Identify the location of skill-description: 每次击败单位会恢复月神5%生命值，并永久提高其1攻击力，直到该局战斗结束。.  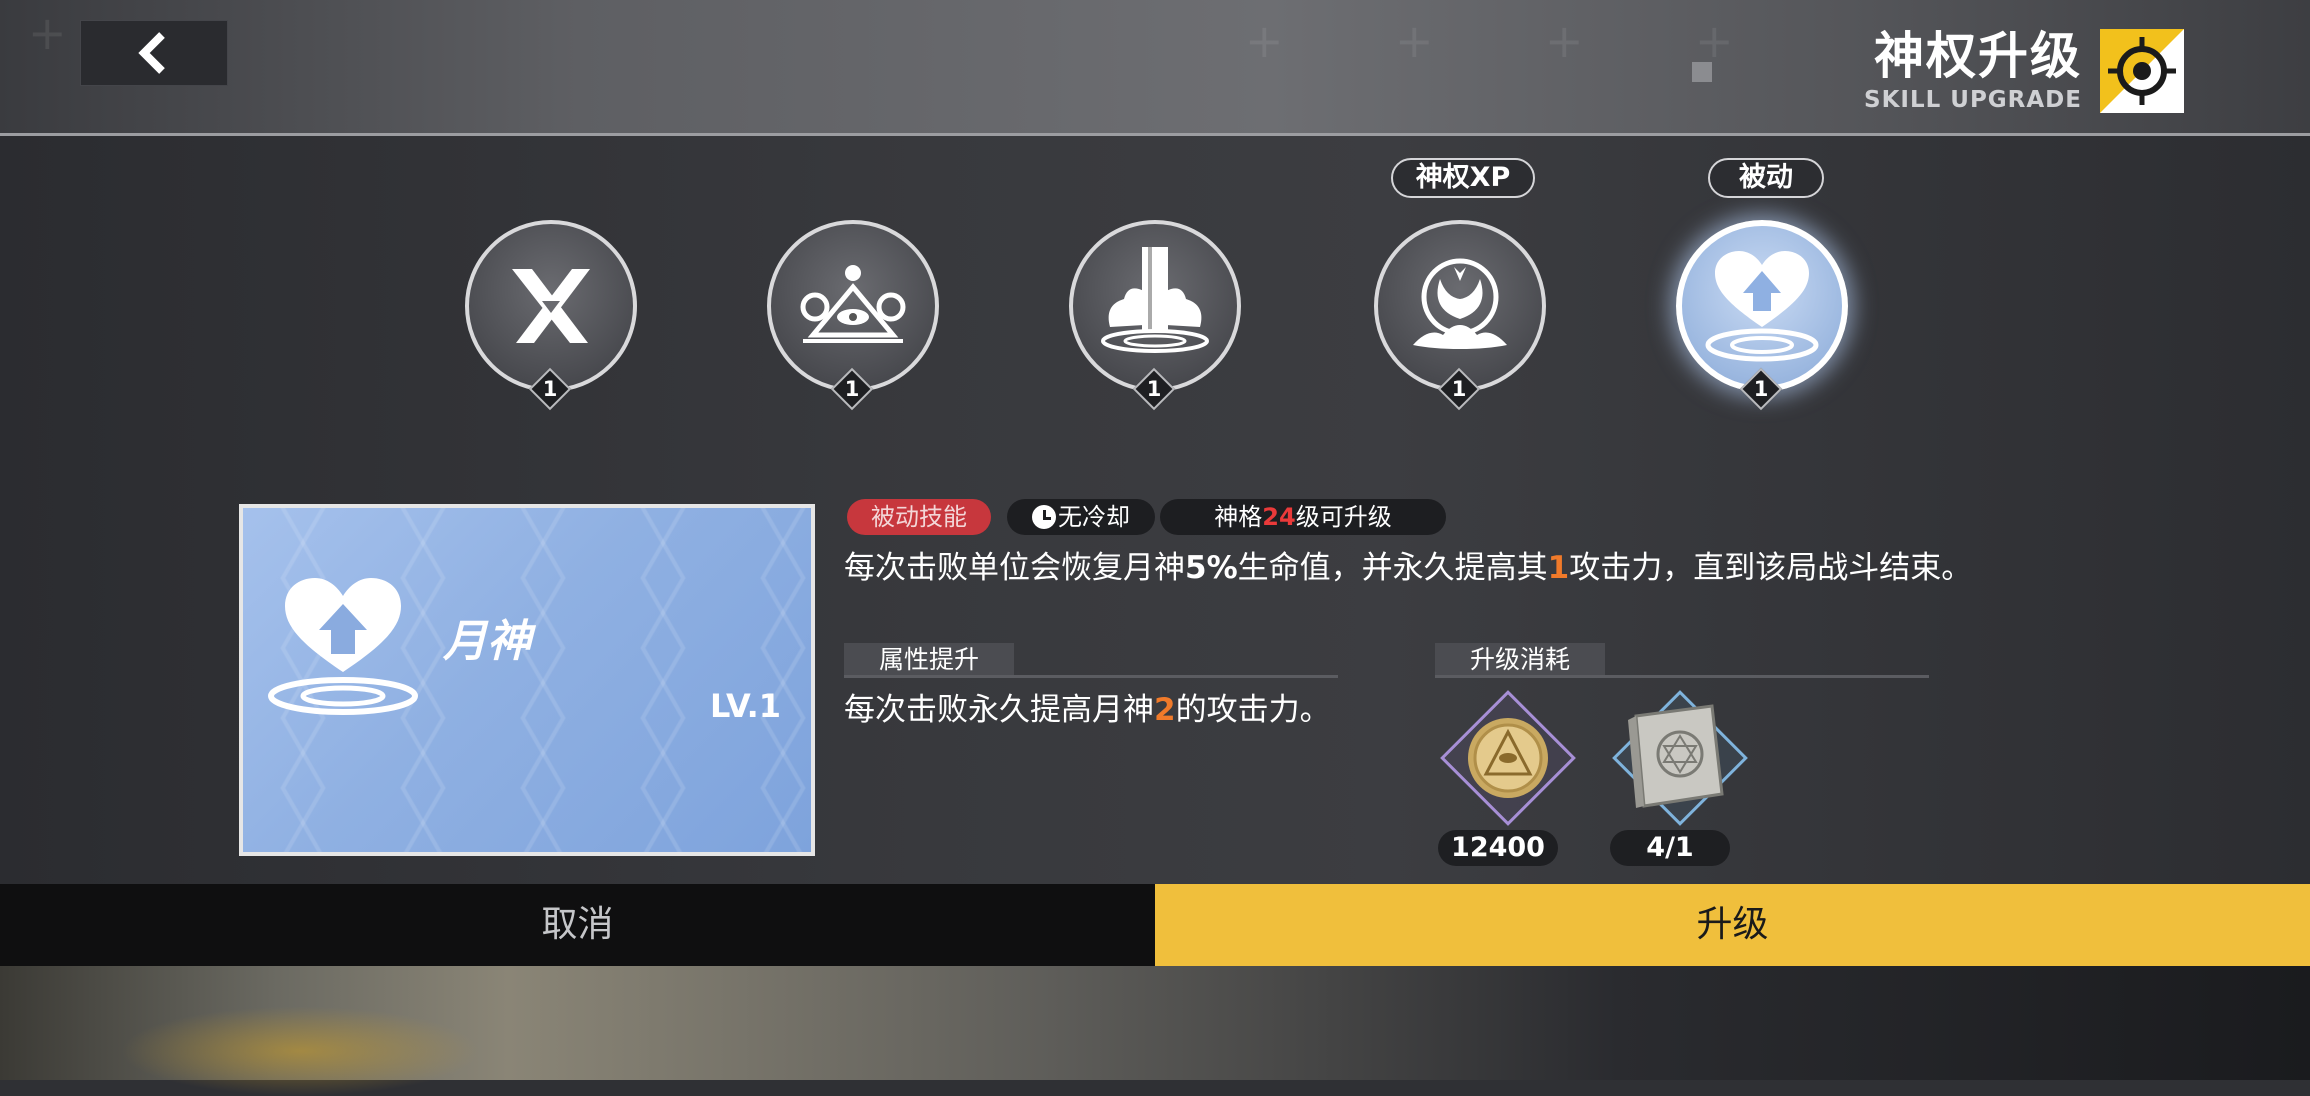
(1408, 568).